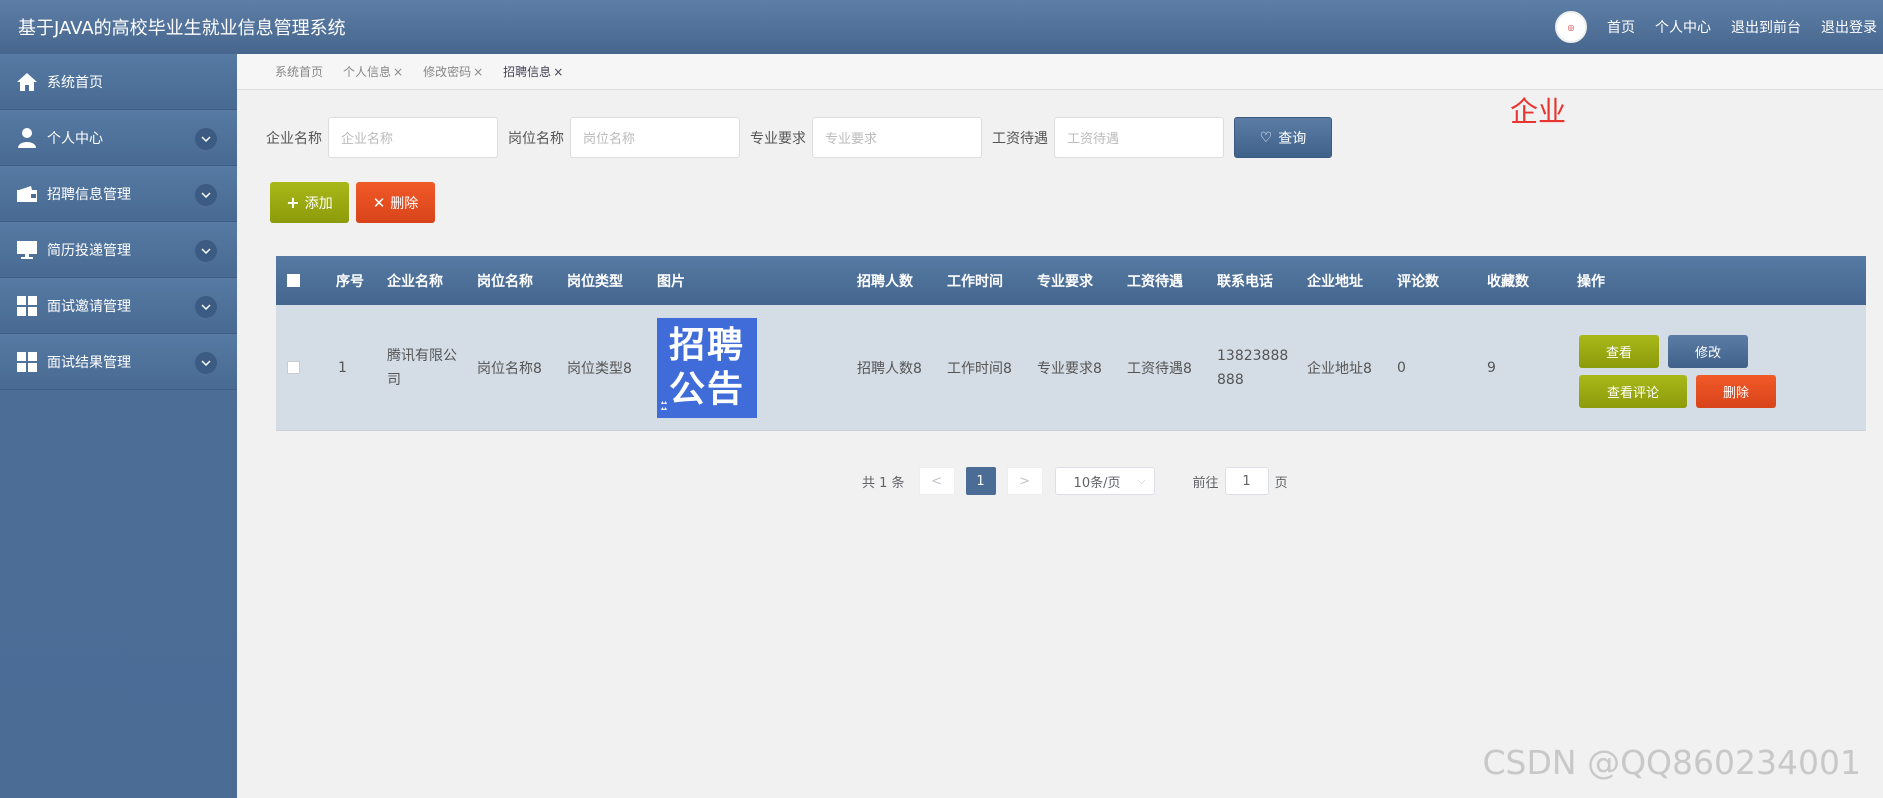 Image resolution: width=1883 pixels, height=798 pixels. Describe the element at coordinates (778, 138) in the screenshot. I see `major-label: 专业要求` at that location.